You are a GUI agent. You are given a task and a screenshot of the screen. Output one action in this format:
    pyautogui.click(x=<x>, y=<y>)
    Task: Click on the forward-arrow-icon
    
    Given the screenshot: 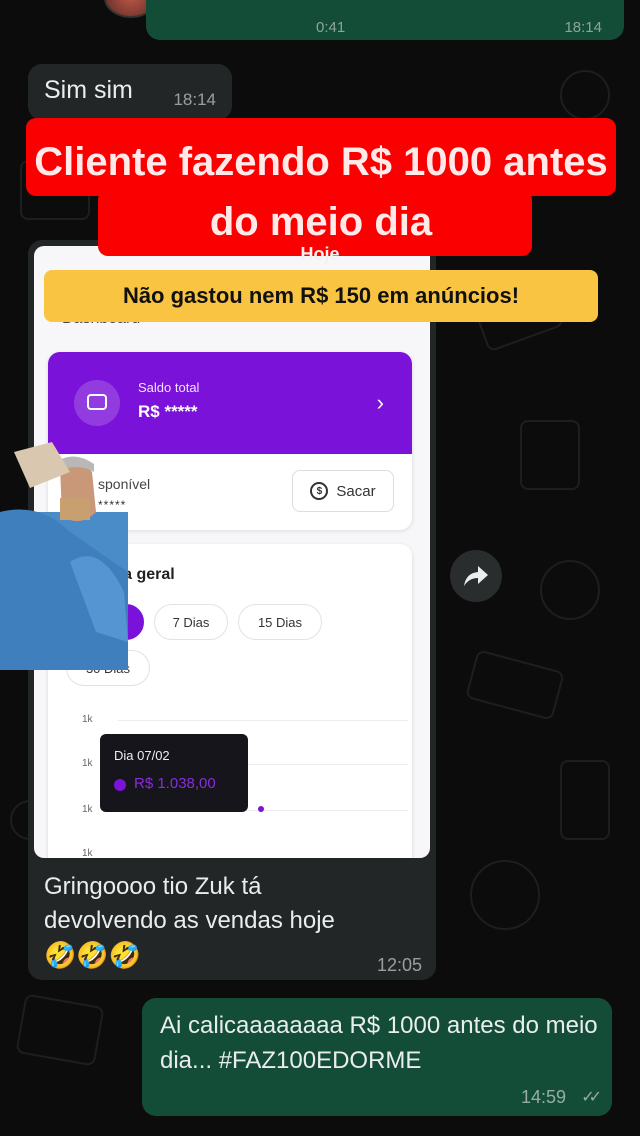 What is the action you would take?
    pyautogui.click(x=476, y=576)
    